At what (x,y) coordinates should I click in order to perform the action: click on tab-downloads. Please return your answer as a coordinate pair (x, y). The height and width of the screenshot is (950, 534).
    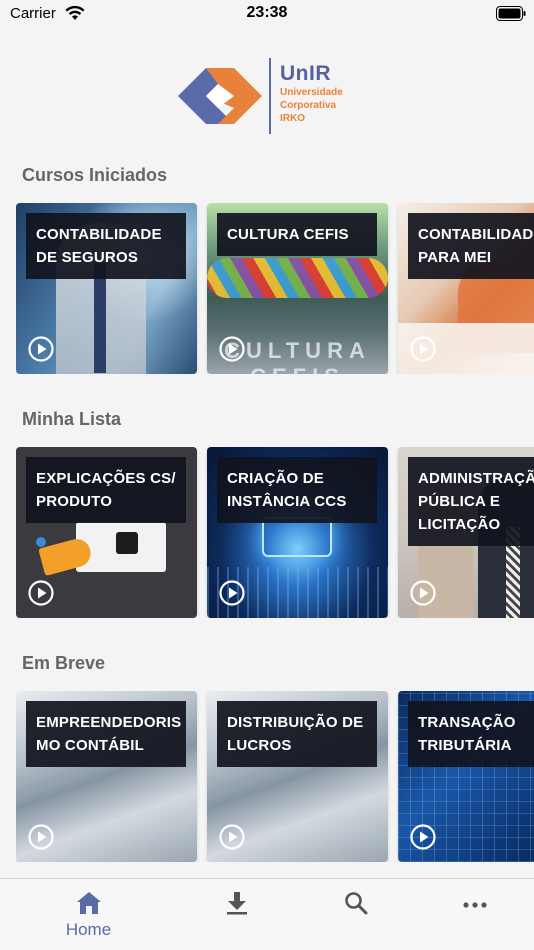
    Looking at the image, I should click on (236, 914).